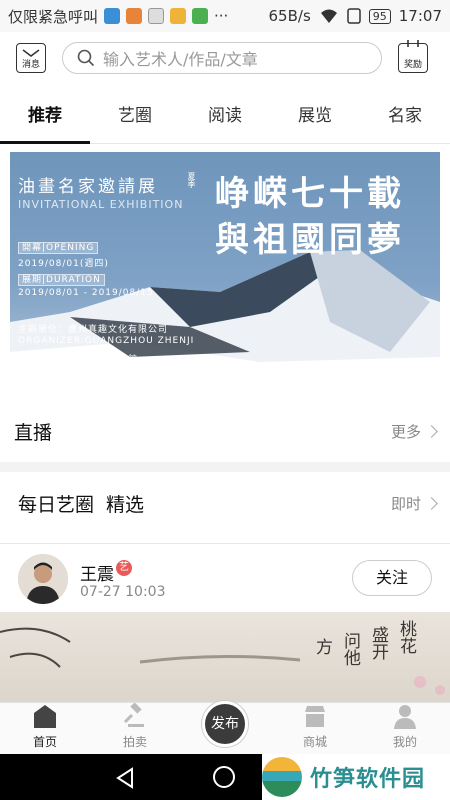  What do you see at coordinates (225, 431) in the screenshot?
I see `live-section-header: 直播 更多` at bounding box center [225, 431].